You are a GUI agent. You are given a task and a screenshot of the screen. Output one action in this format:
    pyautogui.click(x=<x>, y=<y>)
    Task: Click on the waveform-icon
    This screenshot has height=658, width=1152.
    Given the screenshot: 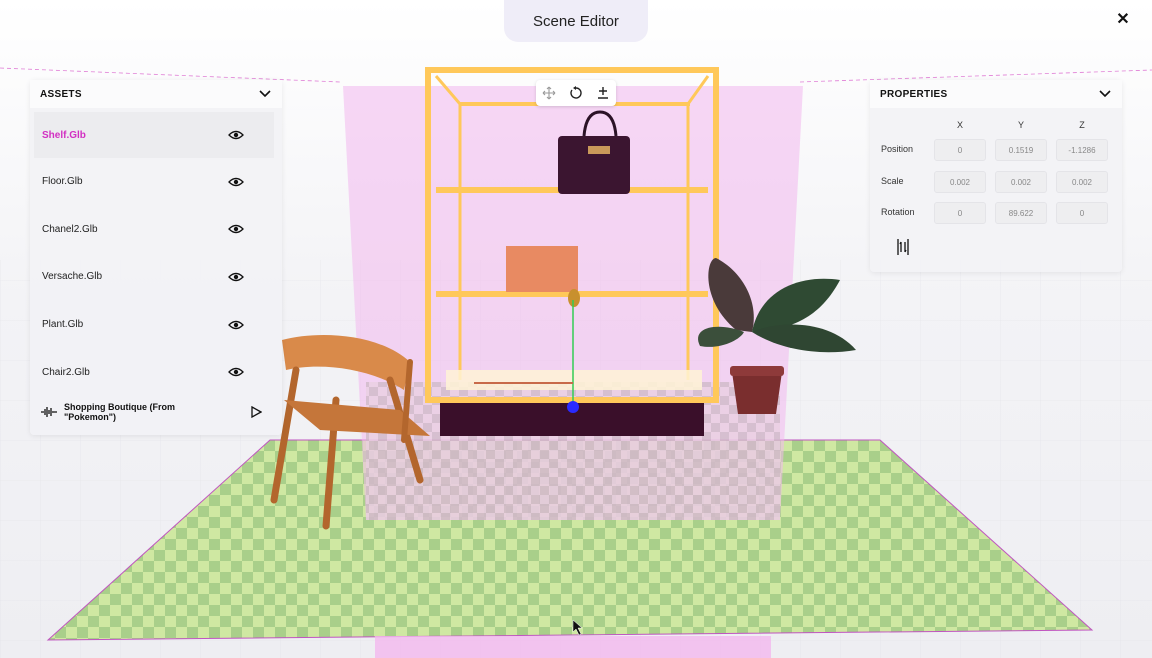 What is the action you would take?
    pyautogui.click(x=49, y=412)
    